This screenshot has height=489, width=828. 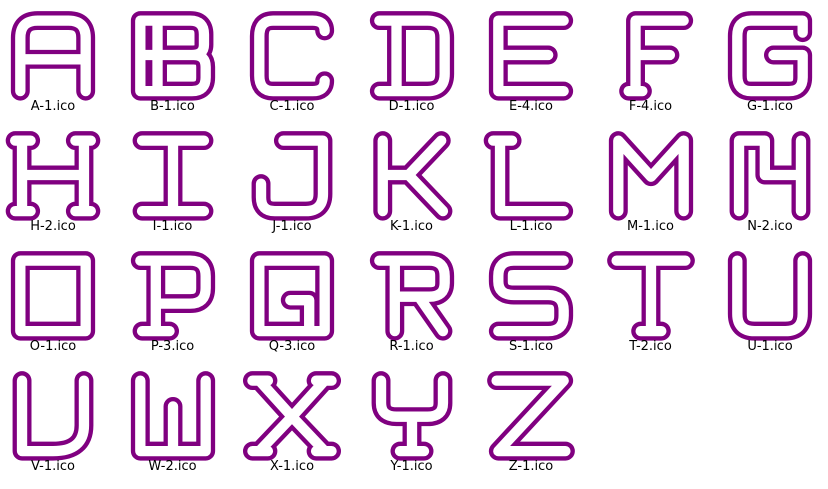 I want to click on file-item-i: I-1.ico, so click(x=179, y=184).